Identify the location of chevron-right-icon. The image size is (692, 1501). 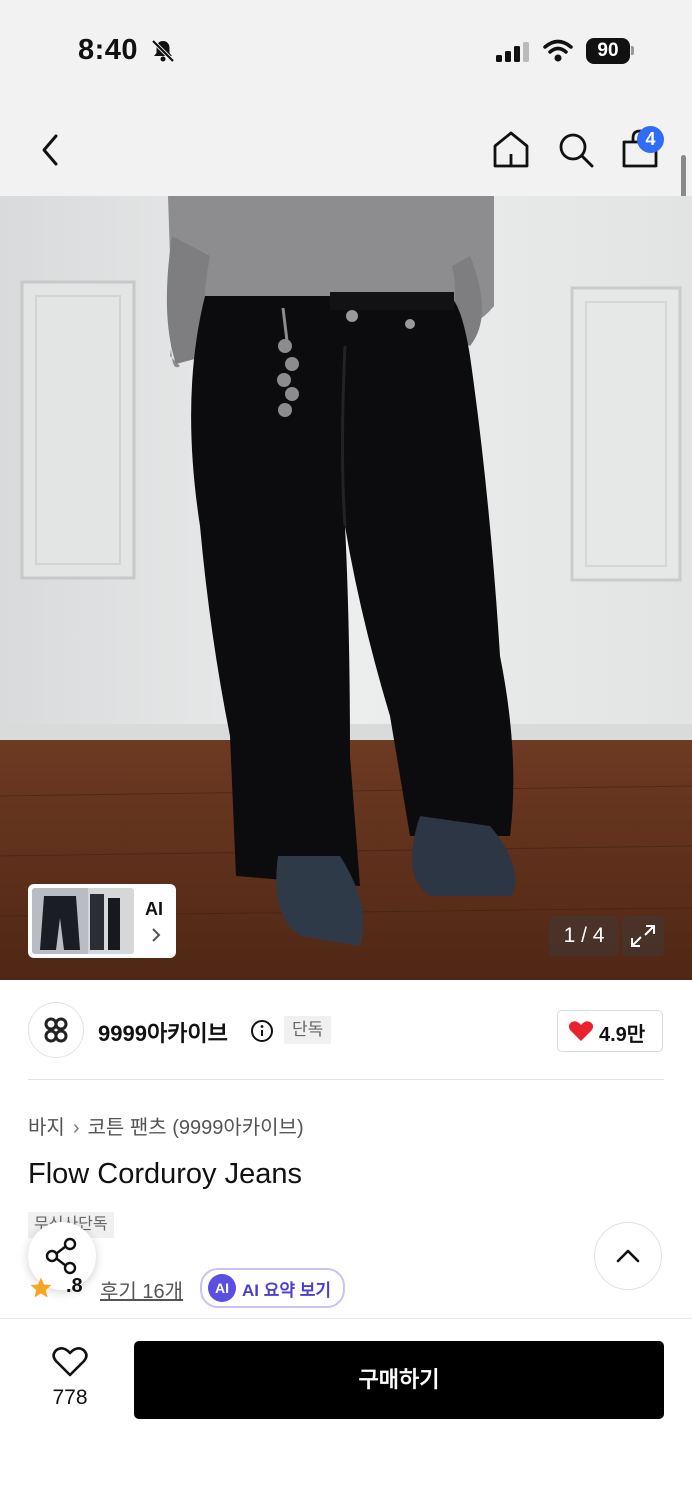
(156, 935).